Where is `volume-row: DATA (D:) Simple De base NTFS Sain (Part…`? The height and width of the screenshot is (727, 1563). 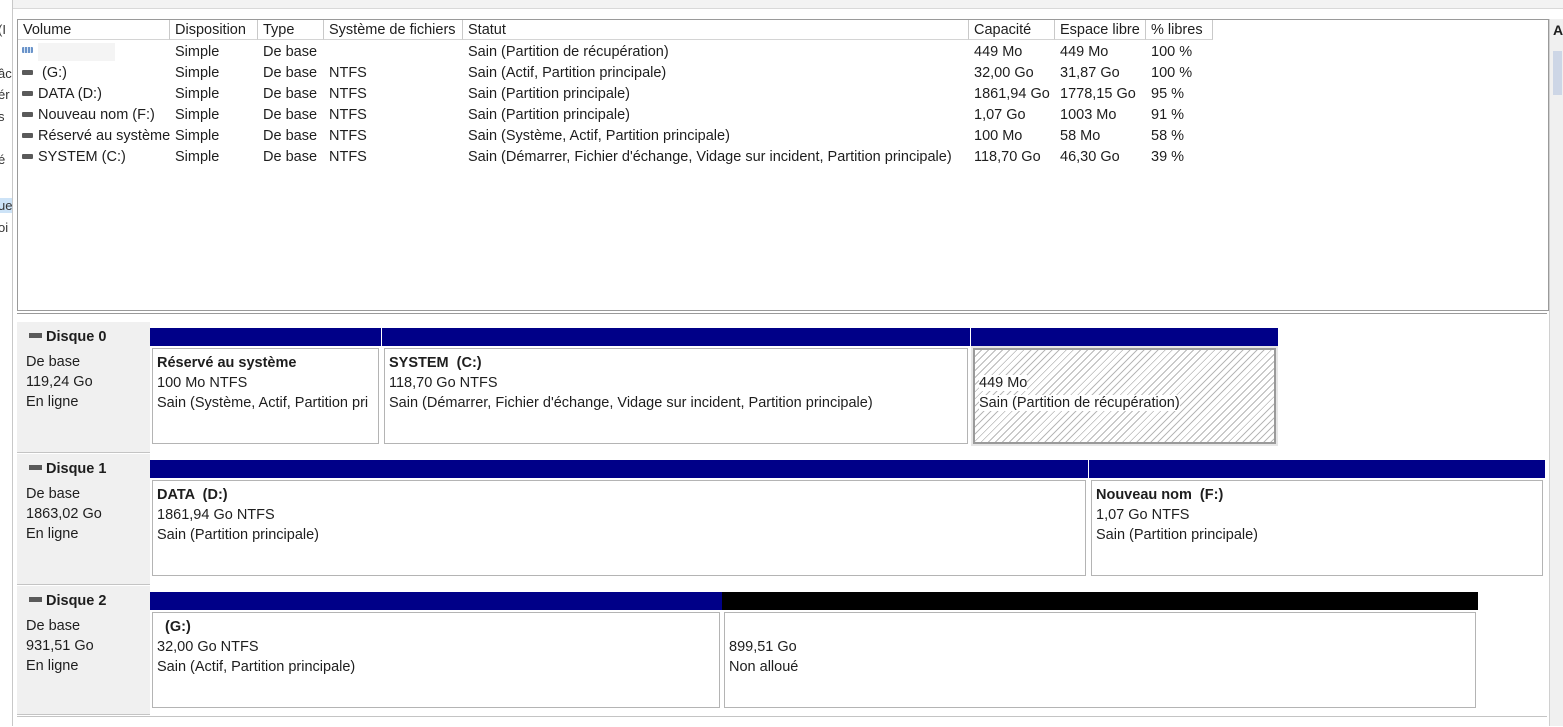 volume-row: DATA (D:) Simple De base NTFS Sain (Part… is located at coordinates (783, 94).